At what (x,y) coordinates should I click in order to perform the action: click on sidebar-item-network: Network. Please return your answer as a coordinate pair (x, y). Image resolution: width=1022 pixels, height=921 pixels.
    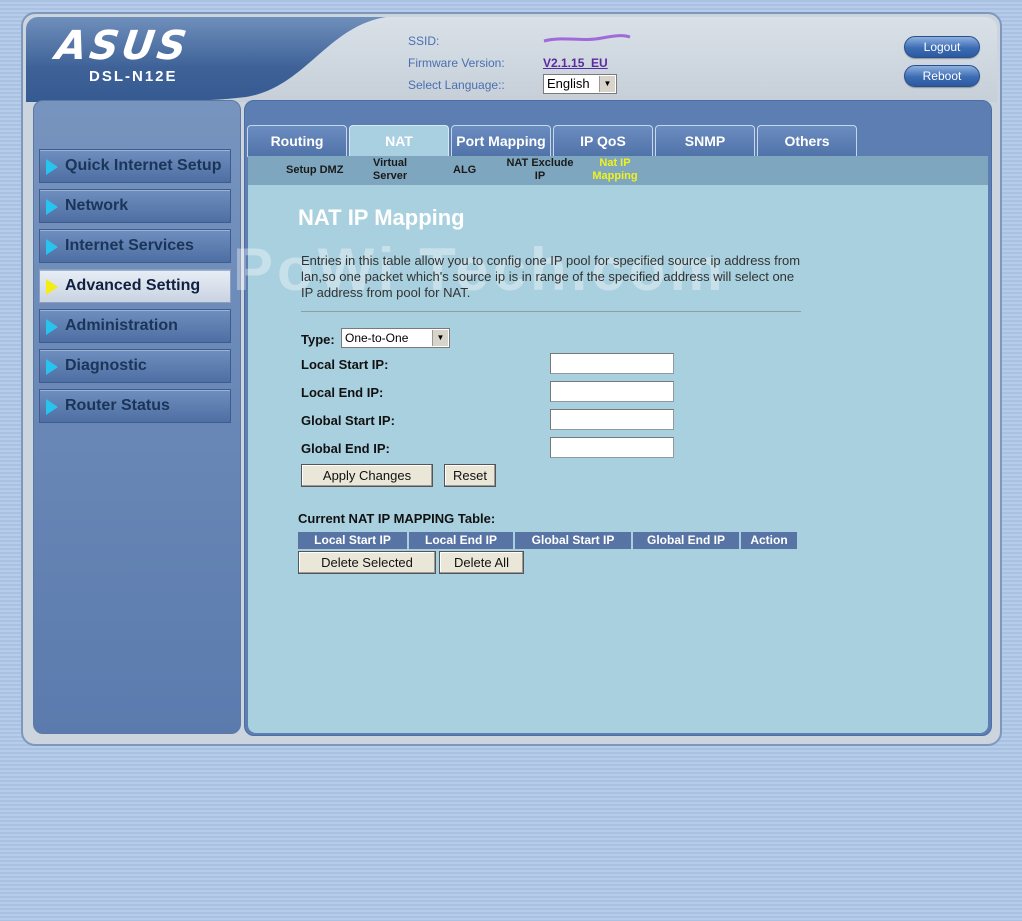
    Looking at the image, I should click on (135, 206).